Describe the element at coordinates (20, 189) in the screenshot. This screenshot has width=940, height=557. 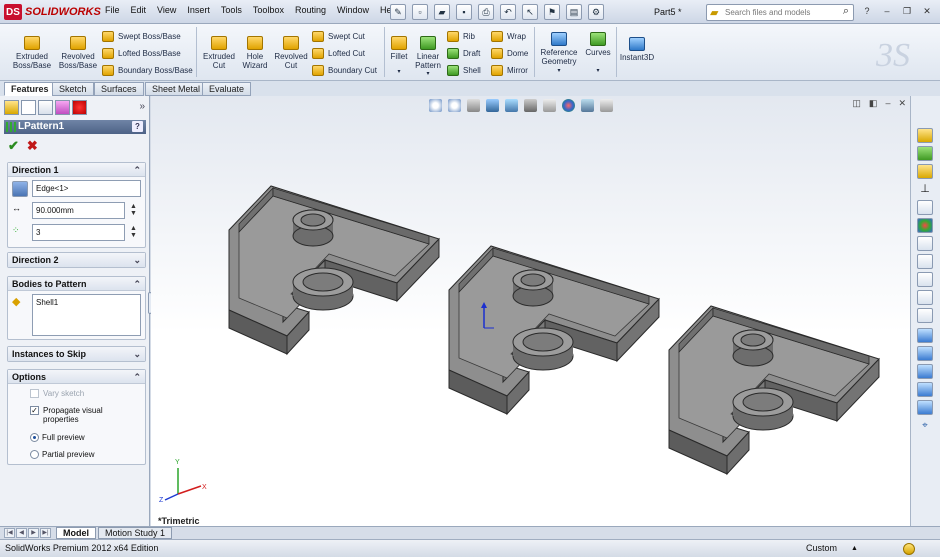
I see `reverse-direction-icon` at that location.